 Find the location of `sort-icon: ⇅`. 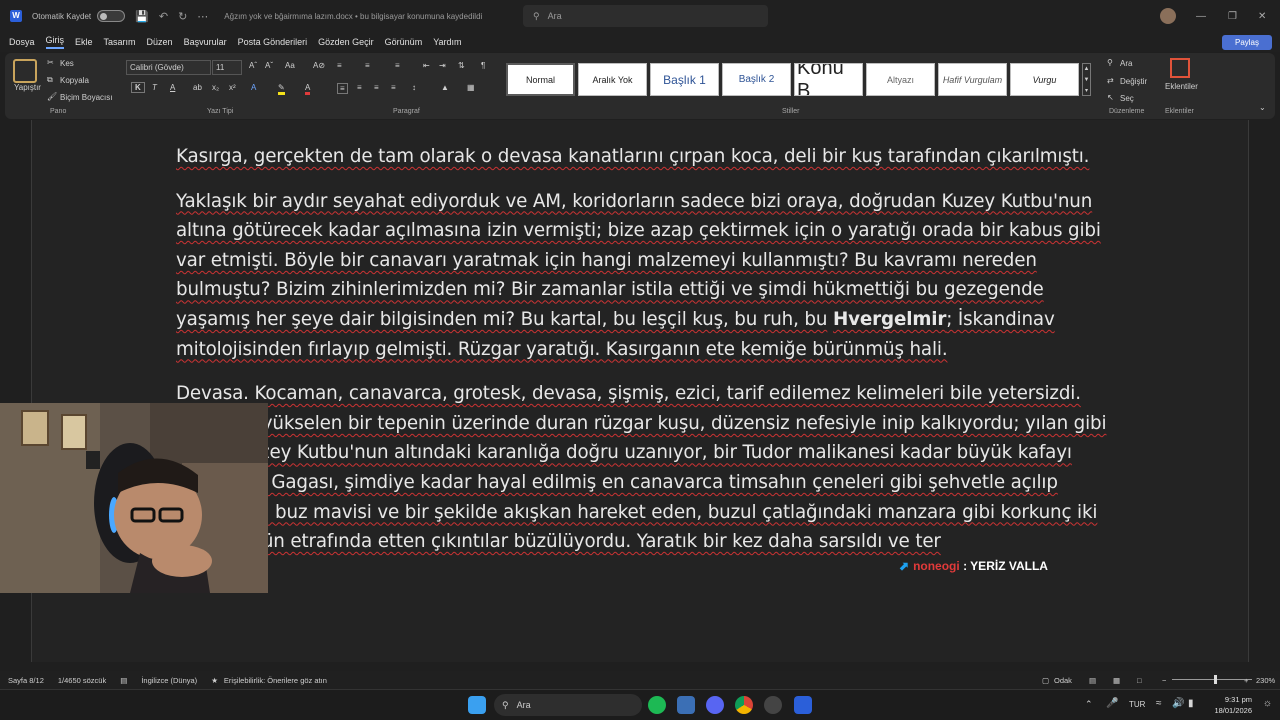

sort-icon: ⇅ is located at coordinates (461, 65).